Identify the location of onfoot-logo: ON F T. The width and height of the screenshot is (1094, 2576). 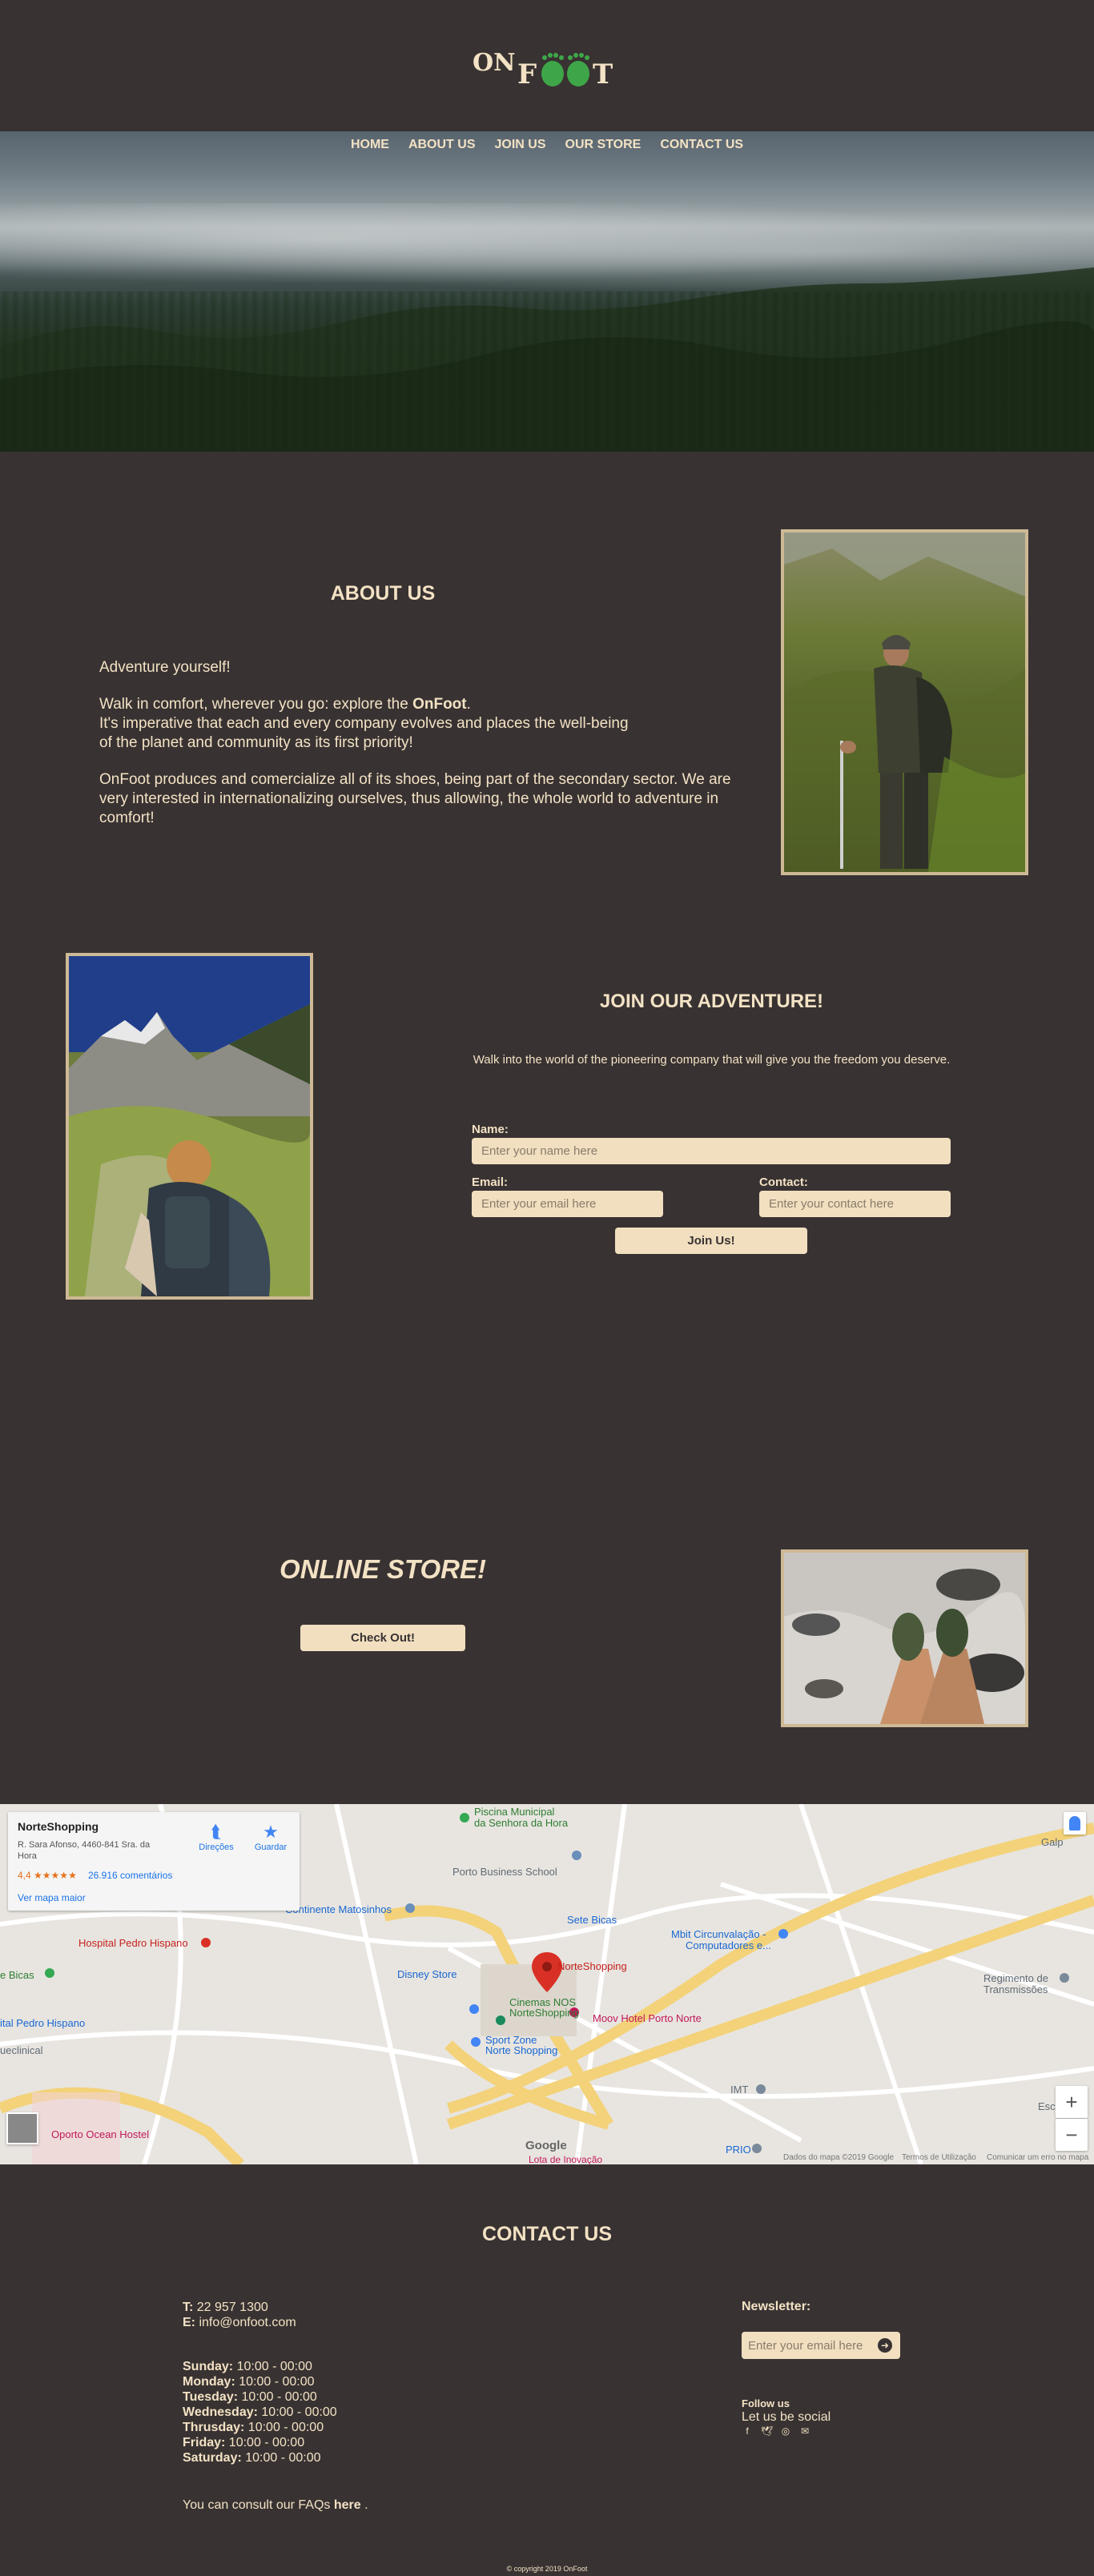
(547, 68).